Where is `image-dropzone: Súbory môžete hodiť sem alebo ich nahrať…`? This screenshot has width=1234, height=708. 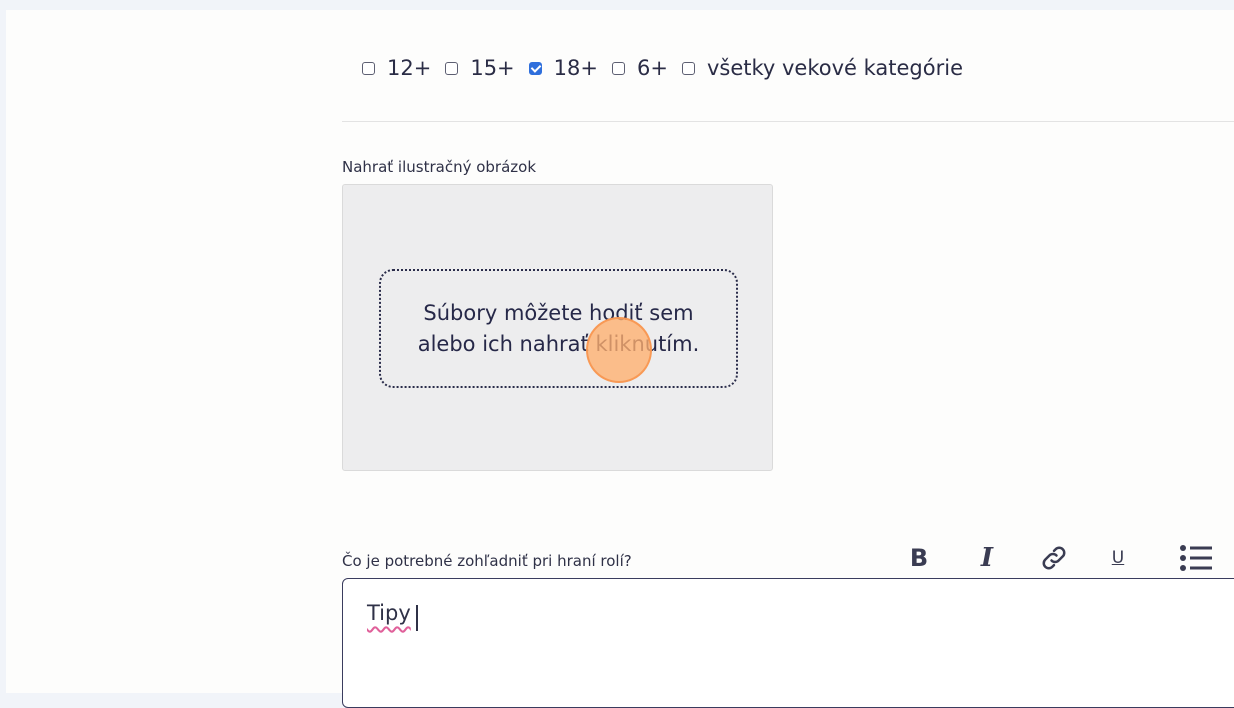
image-dropzone: Súbory môžete hodiť sem alebo ich nahrať… is located at coordinates (557, 327).